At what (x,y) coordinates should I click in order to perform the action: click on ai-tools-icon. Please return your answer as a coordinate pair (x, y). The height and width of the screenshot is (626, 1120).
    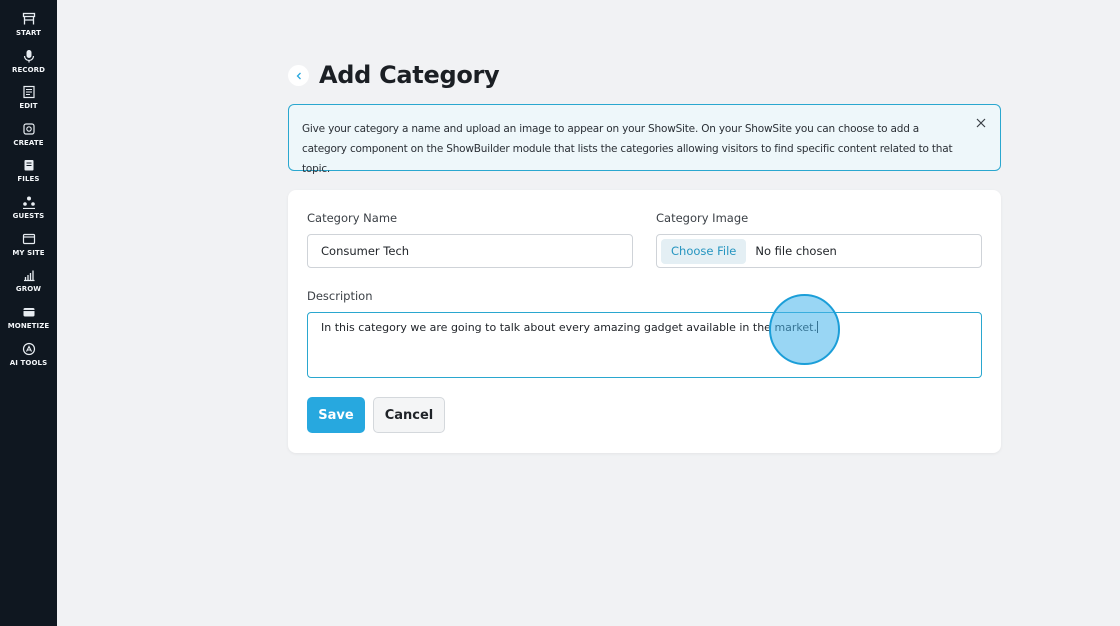
    Looking at the image, I should click on (28, 349).